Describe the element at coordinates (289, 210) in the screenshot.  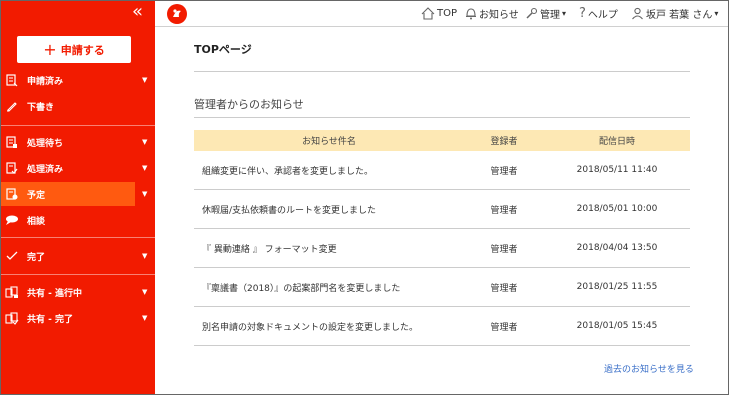
I see `notice-subject: 休暇届/支払依頼書のルートを変更しました` at that location.